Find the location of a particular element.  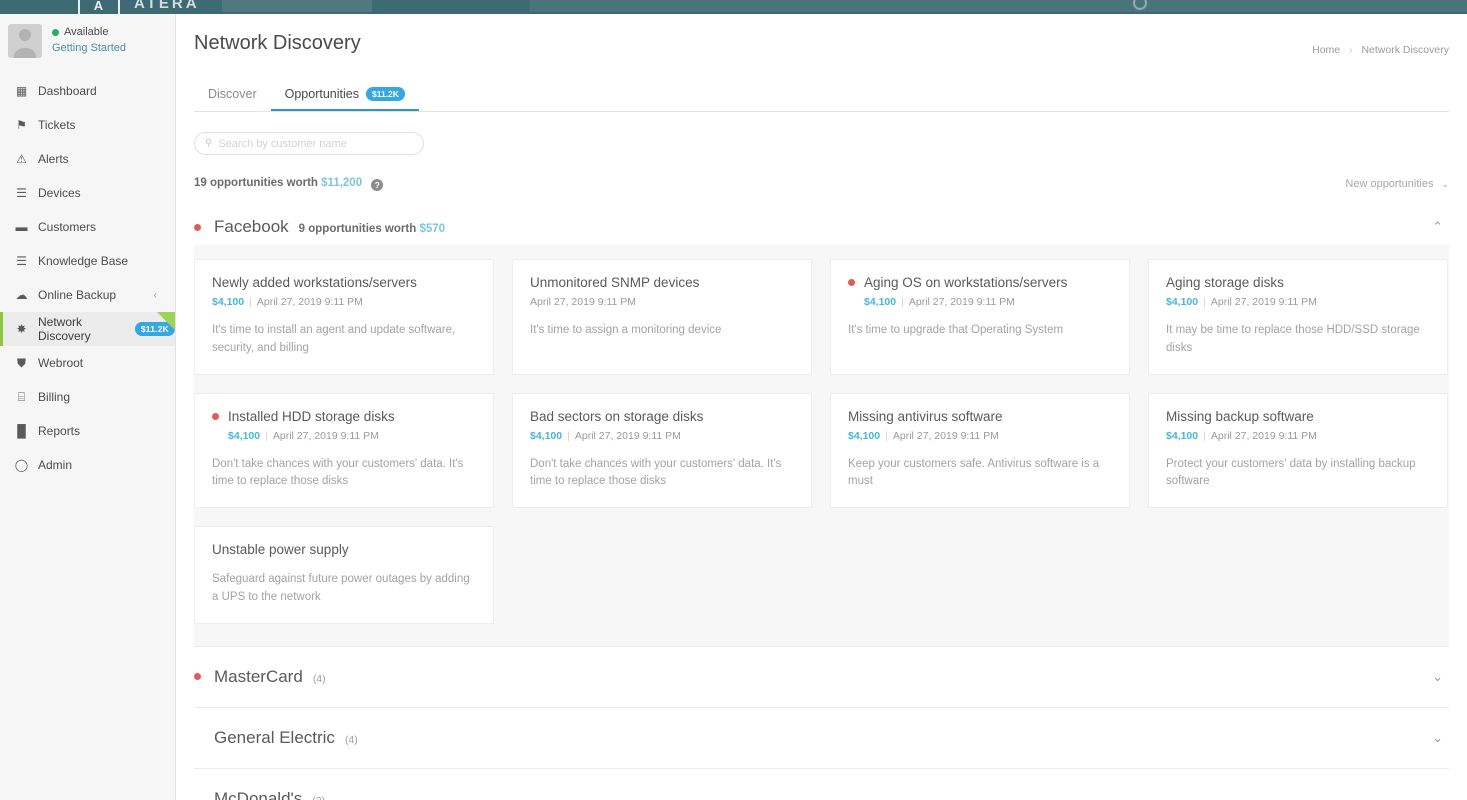

gear-icon: ◯ is located at coordinates (21, 465).